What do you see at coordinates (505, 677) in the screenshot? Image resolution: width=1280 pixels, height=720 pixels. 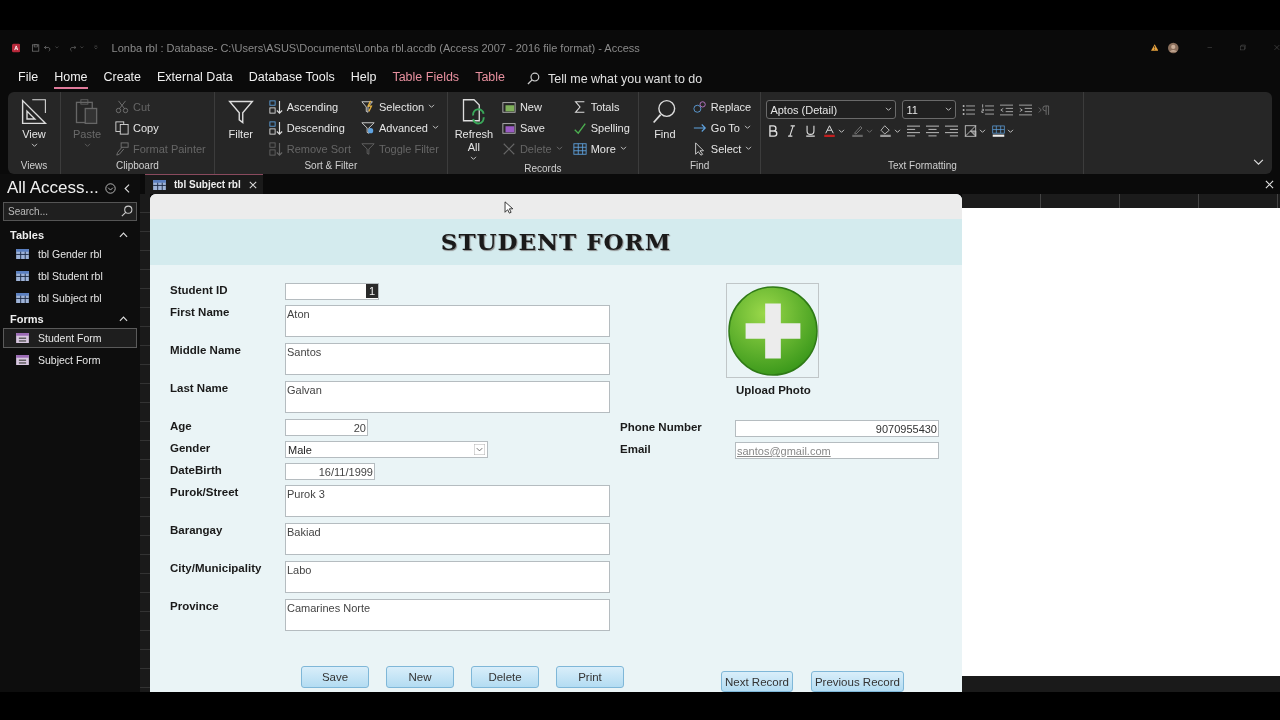 I see `form-button: Delete` at bounding box center [505, 677].